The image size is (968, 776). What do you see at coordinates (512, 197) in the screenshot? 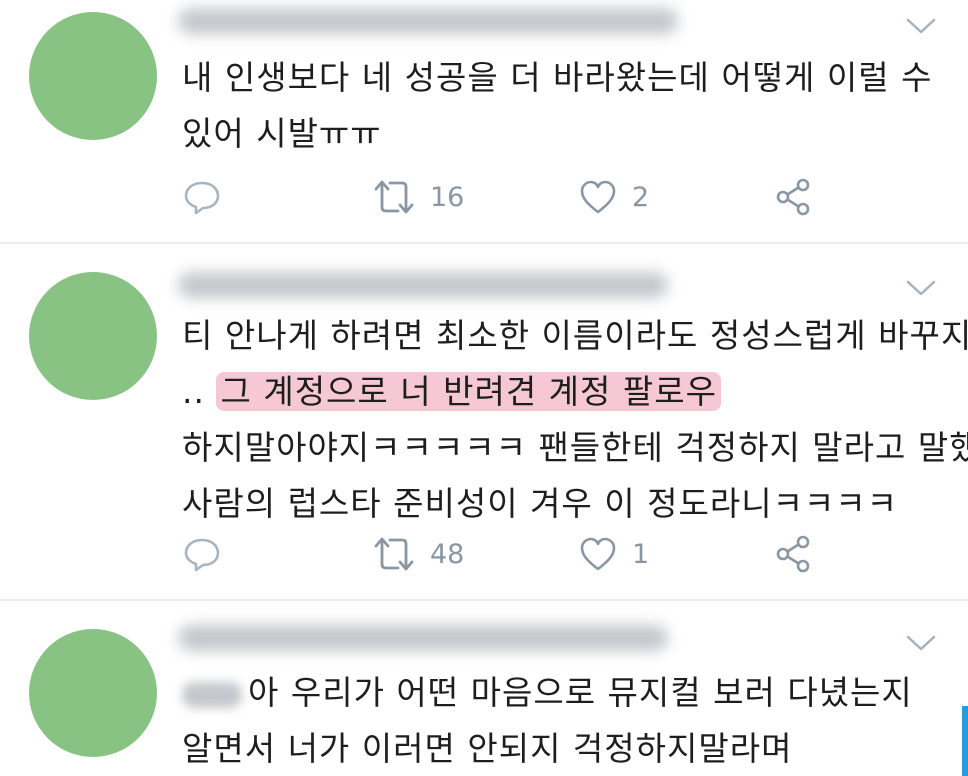
I see `tweet-actions: 16 2` at bounding box center [512, 197].